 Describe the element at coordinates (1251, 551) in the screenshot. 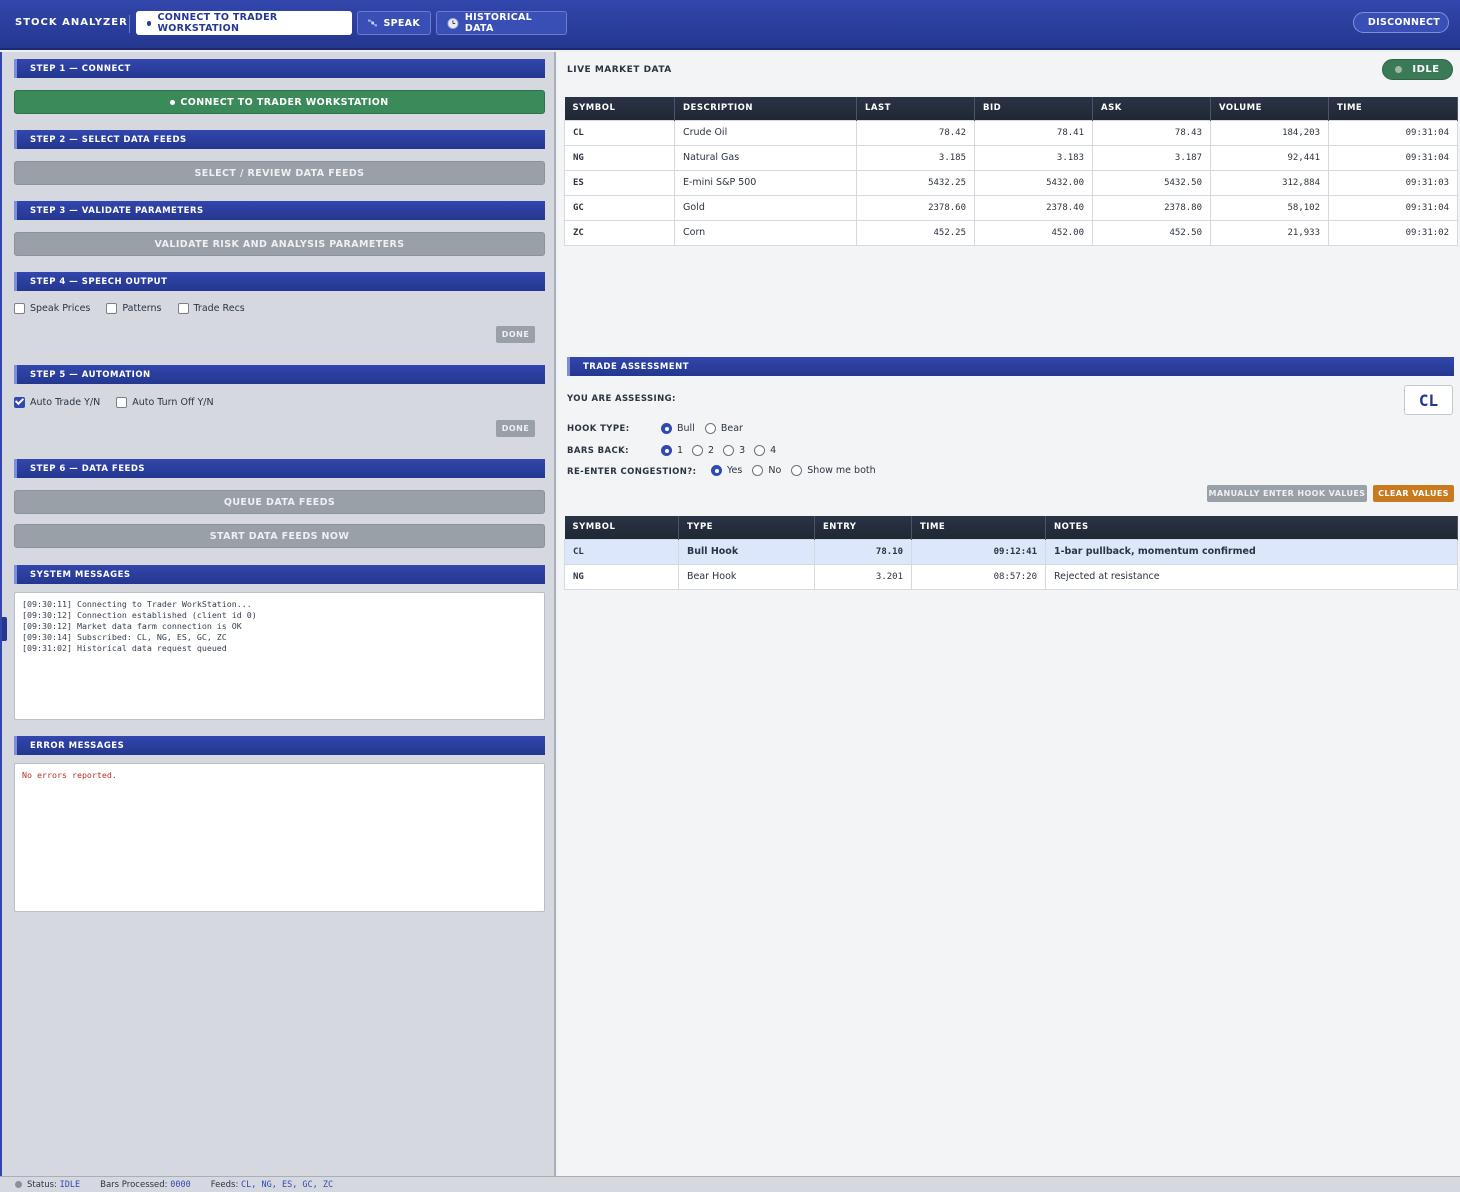

I see `cell-notes: 1-bar pullback, momentum confirmed` at that location.